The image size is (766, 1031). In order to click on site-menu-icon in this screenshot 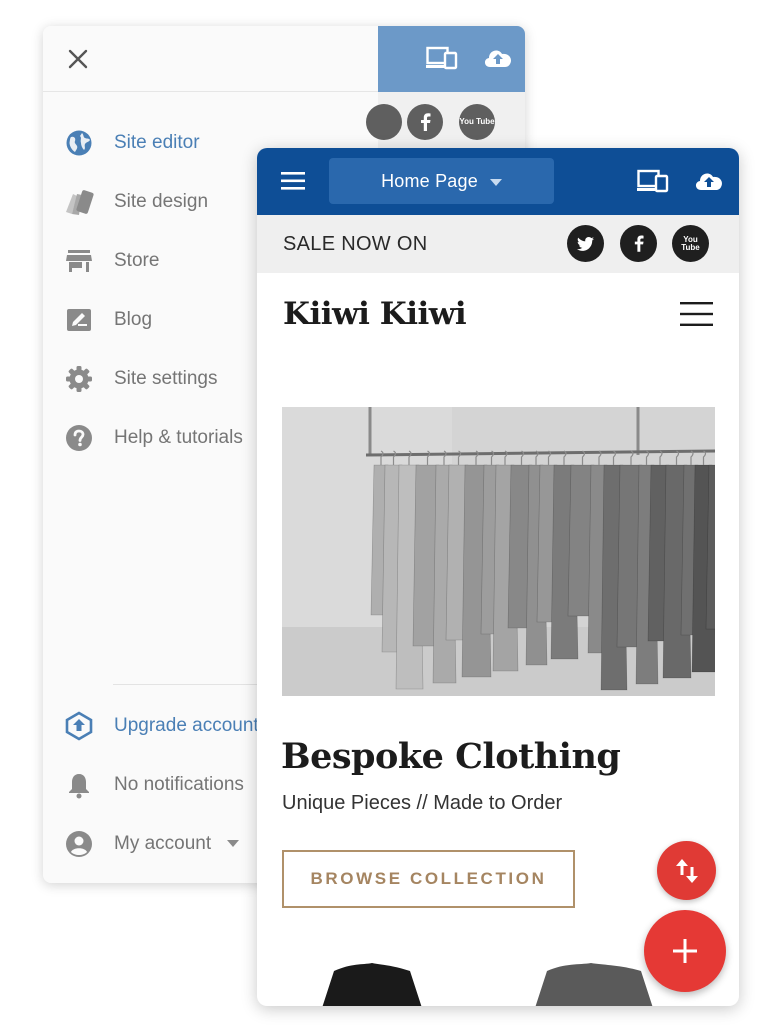, I will do `click(696, 314)`.